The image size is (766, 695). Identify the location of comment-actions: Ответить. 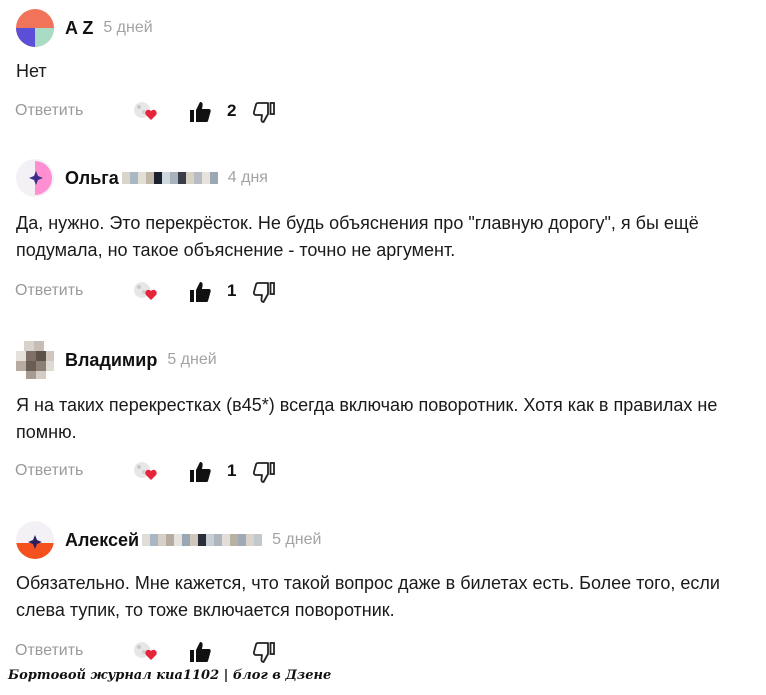
(383, 652).